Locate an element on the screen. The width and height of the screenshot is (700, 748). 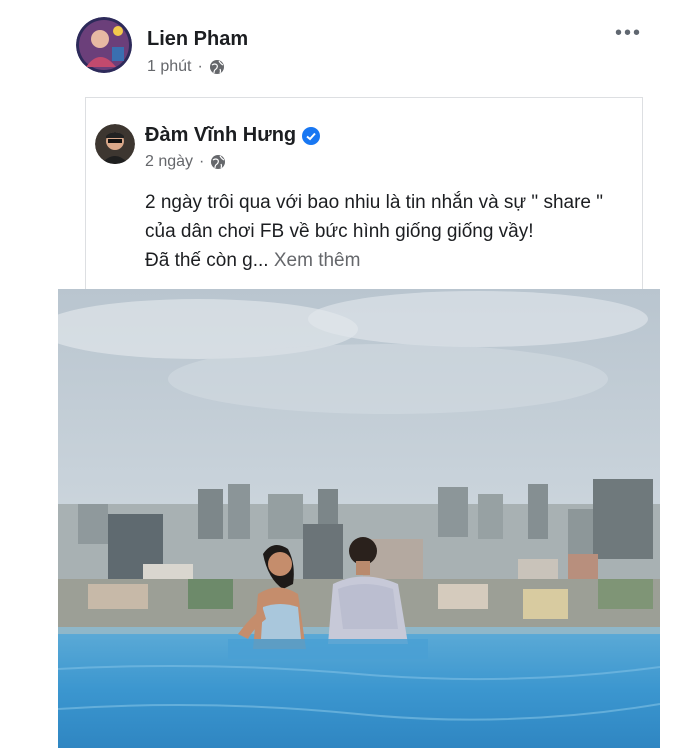
verified-badge-icon is located at coordinates (311, 135).